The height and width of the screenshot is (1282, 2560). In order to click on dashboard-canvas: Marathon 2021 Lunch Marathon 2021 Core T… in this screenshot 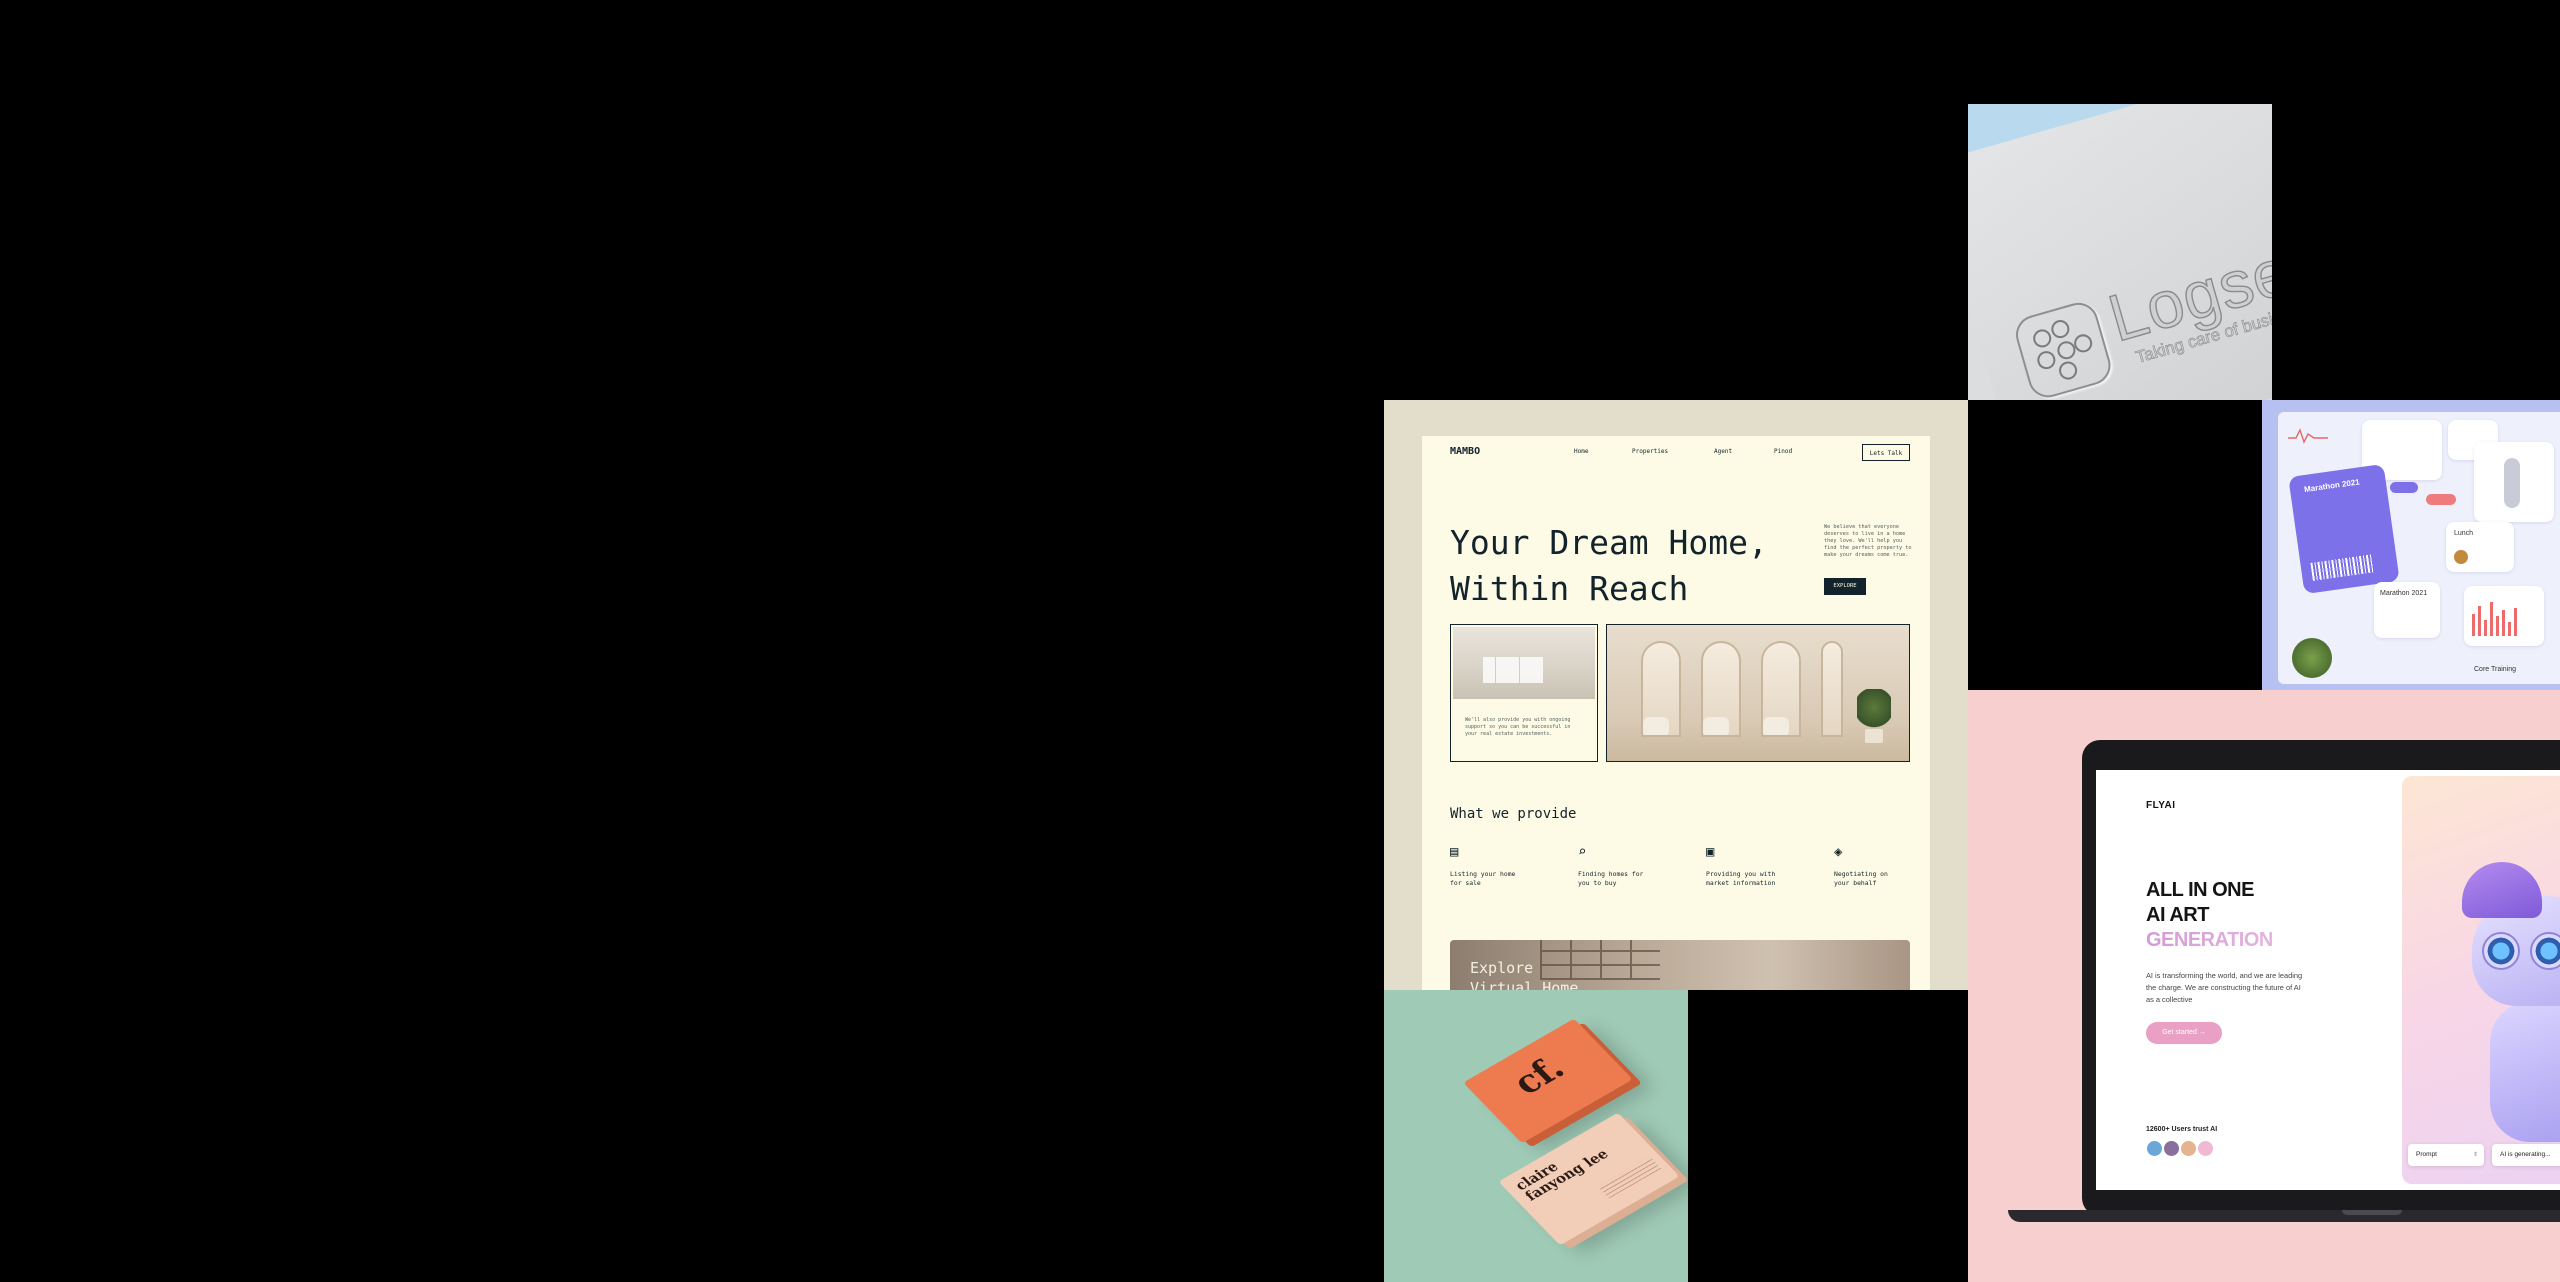, I will do `click(2419, 548)`.